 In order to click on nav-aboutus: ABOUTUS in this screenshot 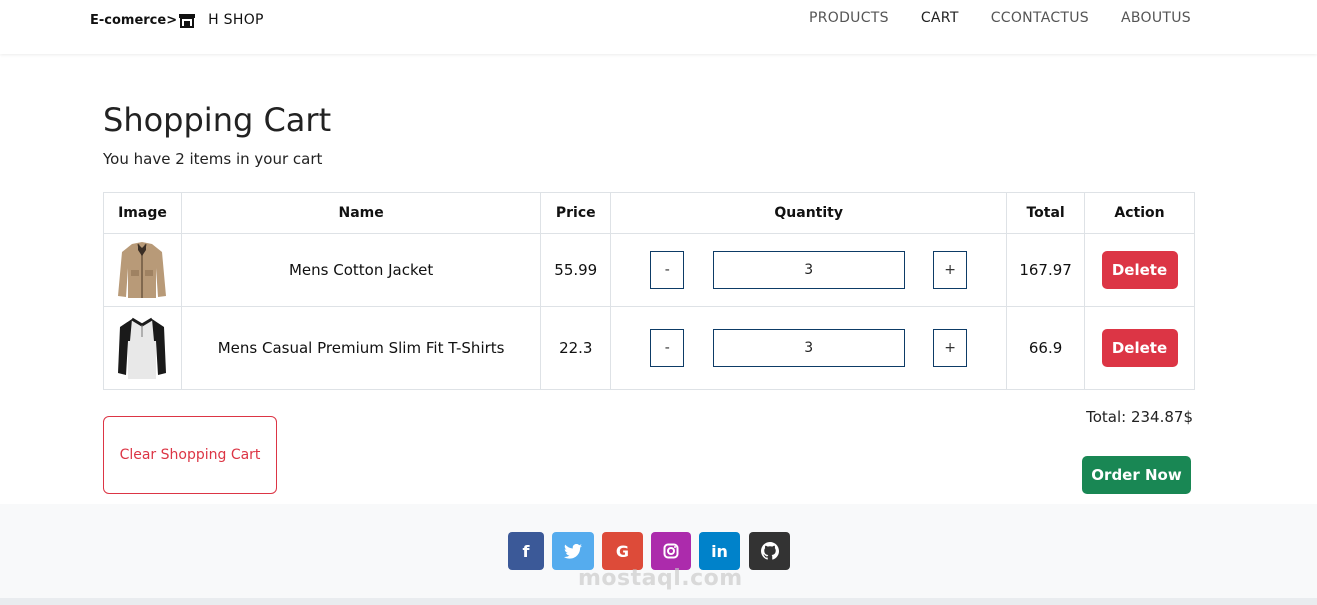, I will do `click(1156, 18)`.